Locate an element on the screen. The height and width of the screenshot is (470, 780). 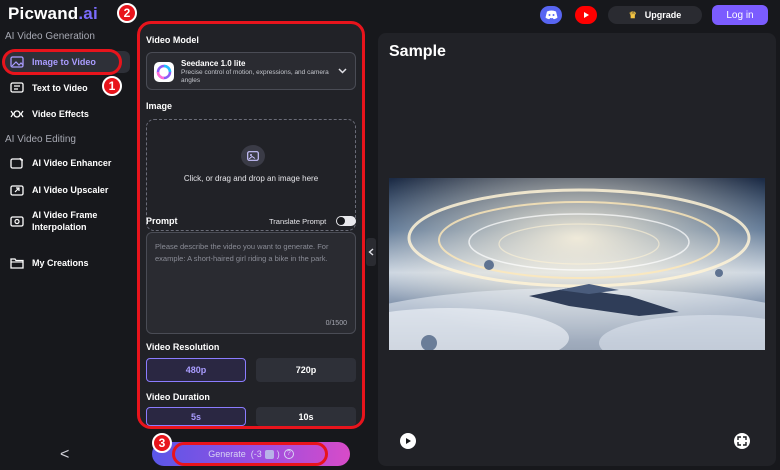
video-model-label: Video Model is located at coordinates (172, 40).